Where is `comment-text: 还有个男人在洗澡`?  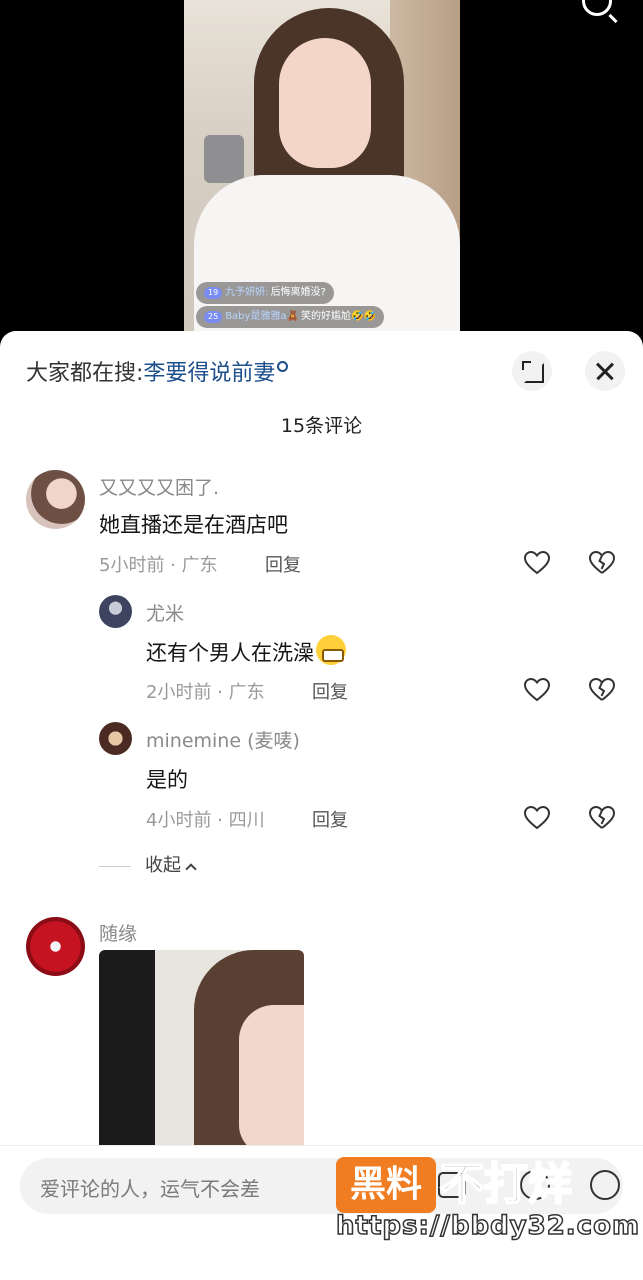 comment-text: 还有个男人在洗澡 is located at coordinates (246, 651).